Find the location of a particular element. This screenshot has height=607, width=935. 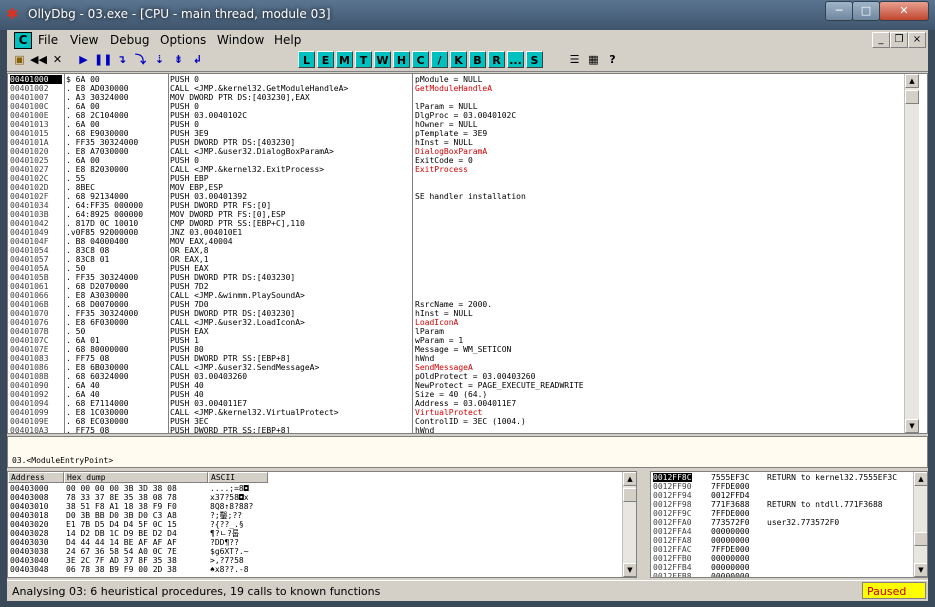

disassembly-row: 0040102D . 8BEC MOV EBP,ESP is located at coordinates (455, 187).